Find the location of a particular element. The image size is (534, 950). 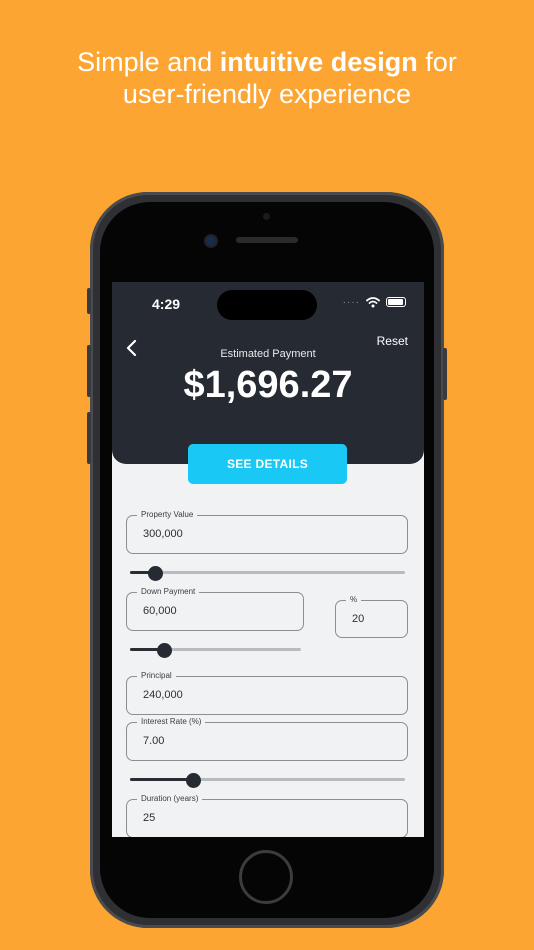

estimated-payment-amount: $1,696.27 is located at coordinates (268, 385).